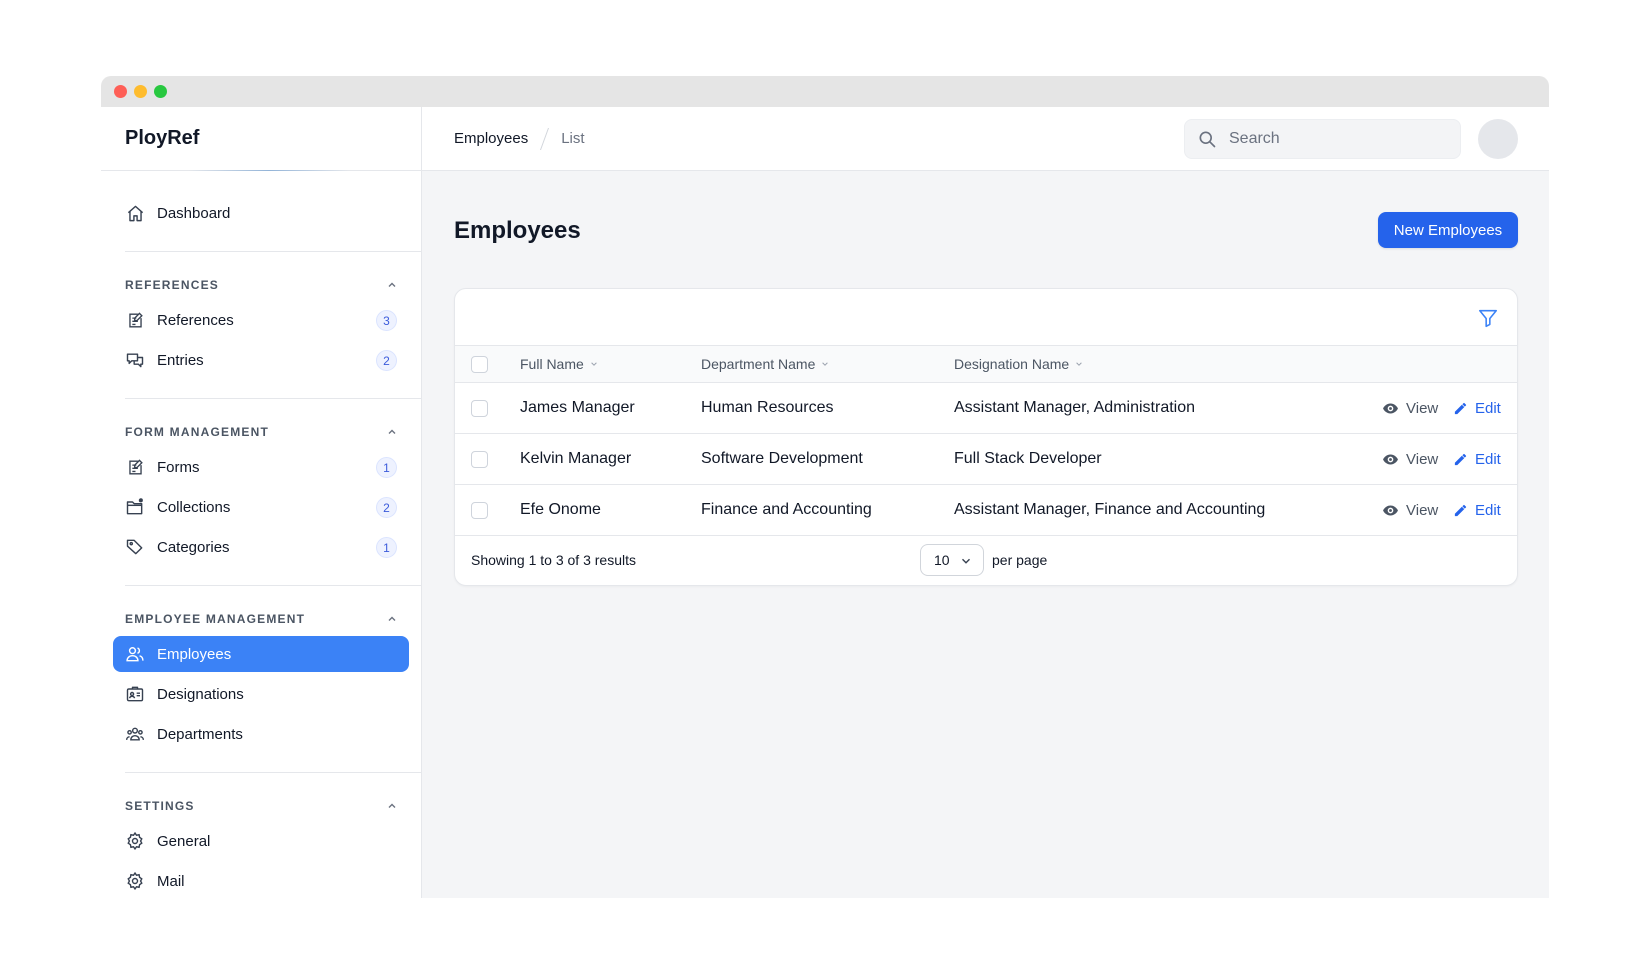 This screenshot has height=969, width=1640. I want to click on column-header-department-name: Department Name, so click(765, 364).